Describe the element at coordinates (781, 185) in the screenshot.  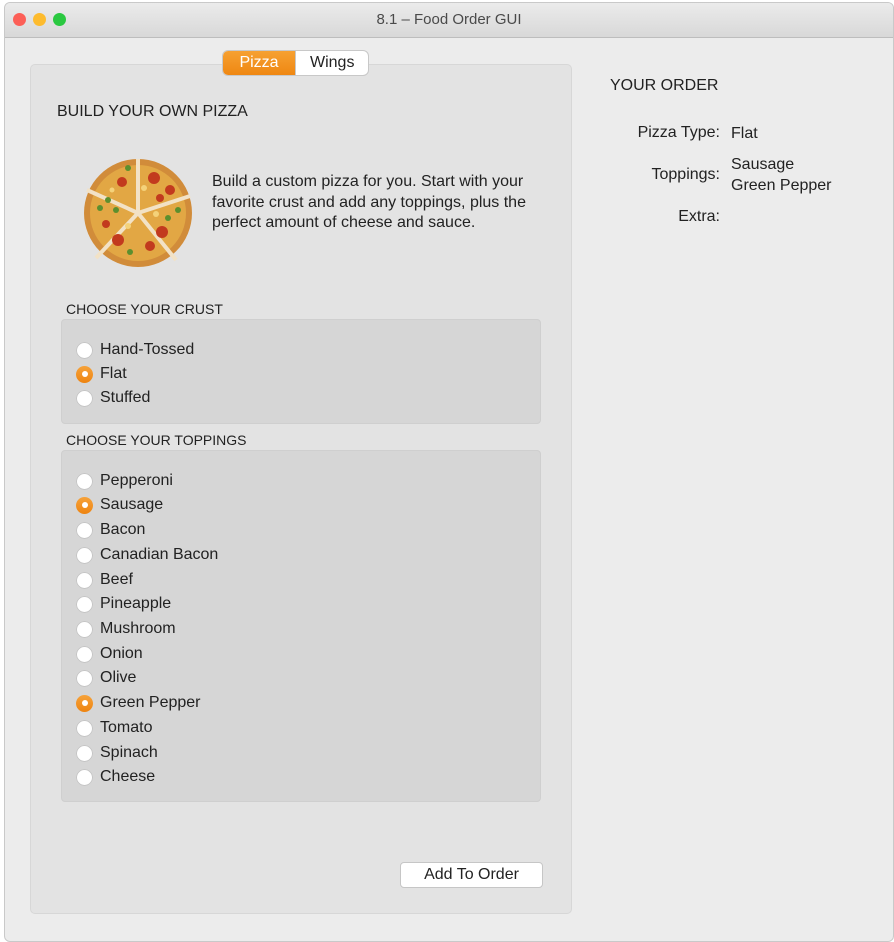
I see `toppings-value-2: Green Pepper` at that location.